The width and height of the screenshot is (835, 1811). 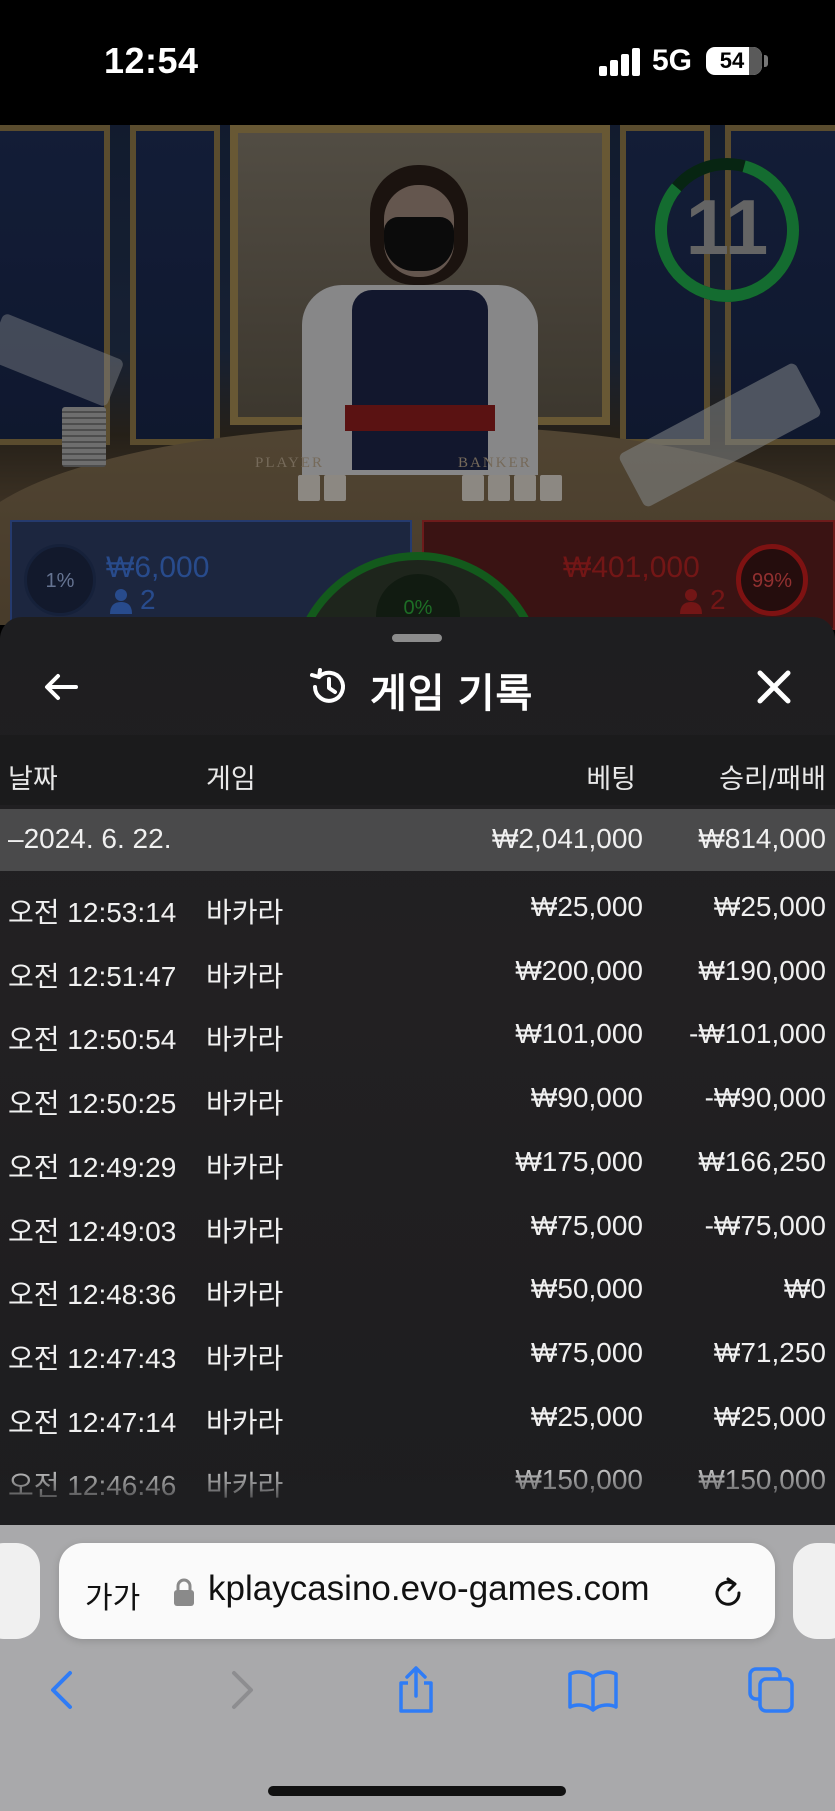 I want to click on row-bet: ₩200,000, so click(x=579, y=970).